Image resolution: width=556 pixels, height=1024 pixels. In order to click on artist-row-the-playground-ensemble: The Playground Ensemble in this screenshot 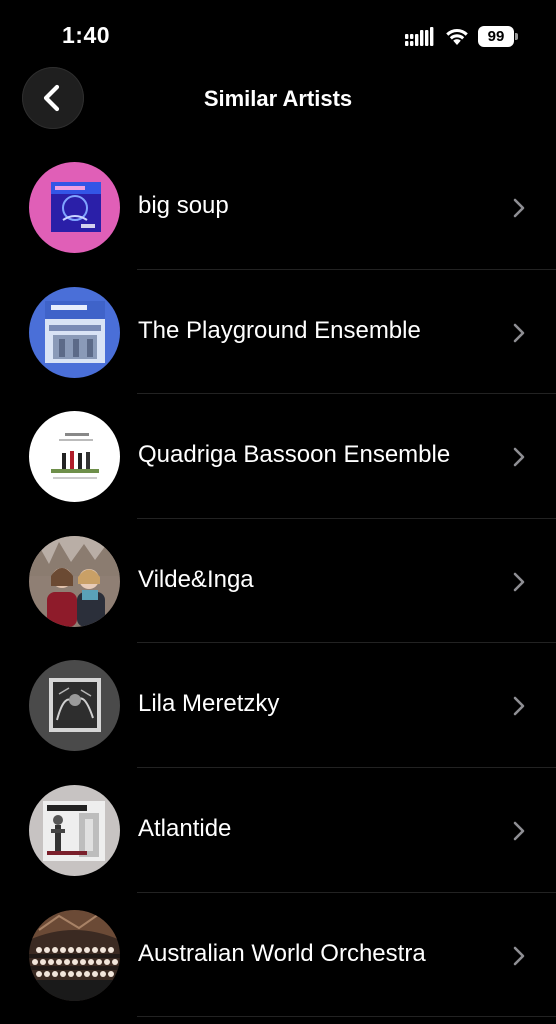, I will do `click(278, 332)`.